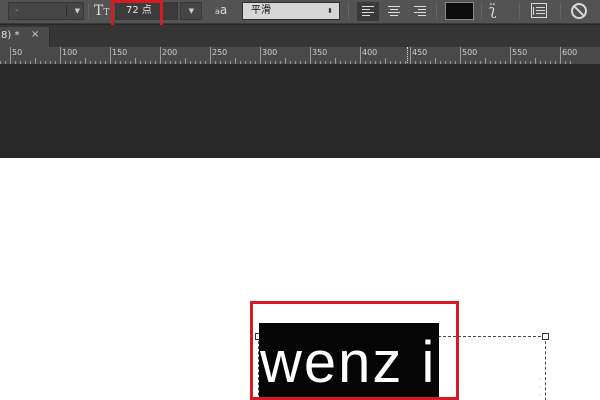 Image resolution: width=600 pixels, height=400 pixels. Describe the element at coordinates (120, 52) in the screenshot. I see `ruler-label: 150` at that location.